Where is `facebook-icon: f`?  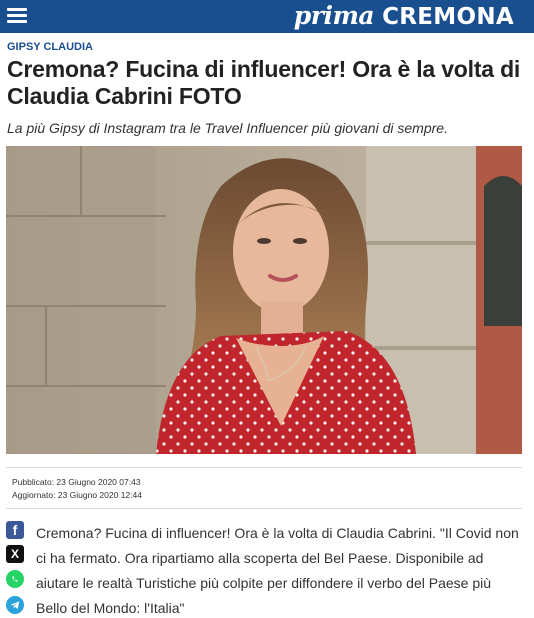 facebook-icon: f is located at coordinates (15, 530).